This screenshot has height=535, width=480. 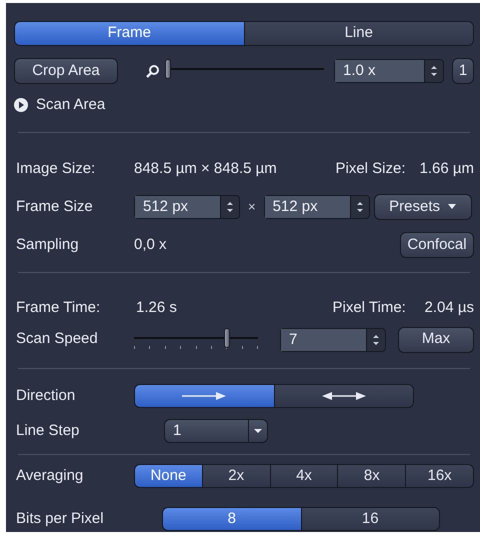 I want to click on field-label: Bits per Pixel, so click(x=60, y=519).